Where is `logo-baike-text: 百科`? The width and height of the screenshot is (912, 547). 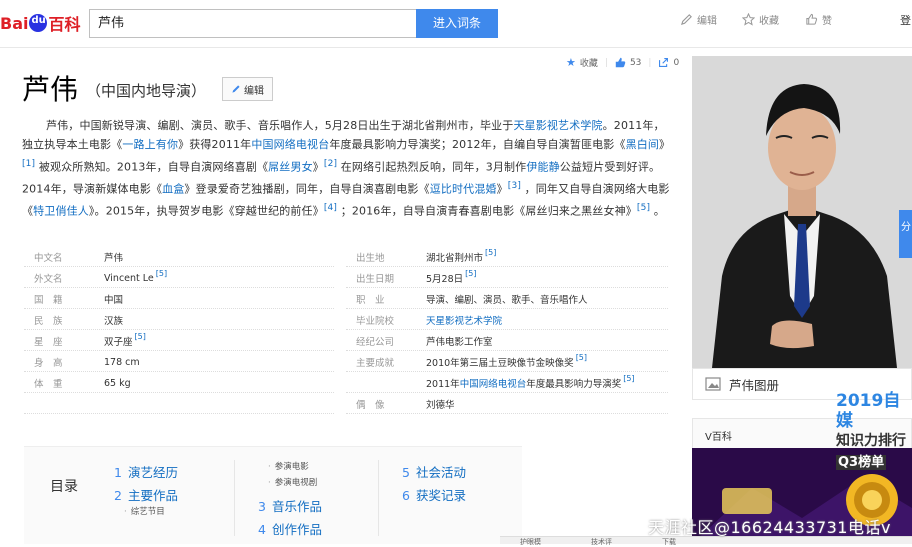 logo-baike-text: 百科 is located at coordinates (64, 24).